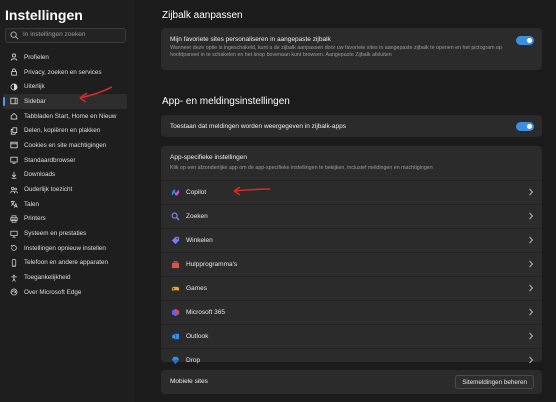  I want to click on sidebar-item-systeem: Systeem en prestaties, so click(65, 233).